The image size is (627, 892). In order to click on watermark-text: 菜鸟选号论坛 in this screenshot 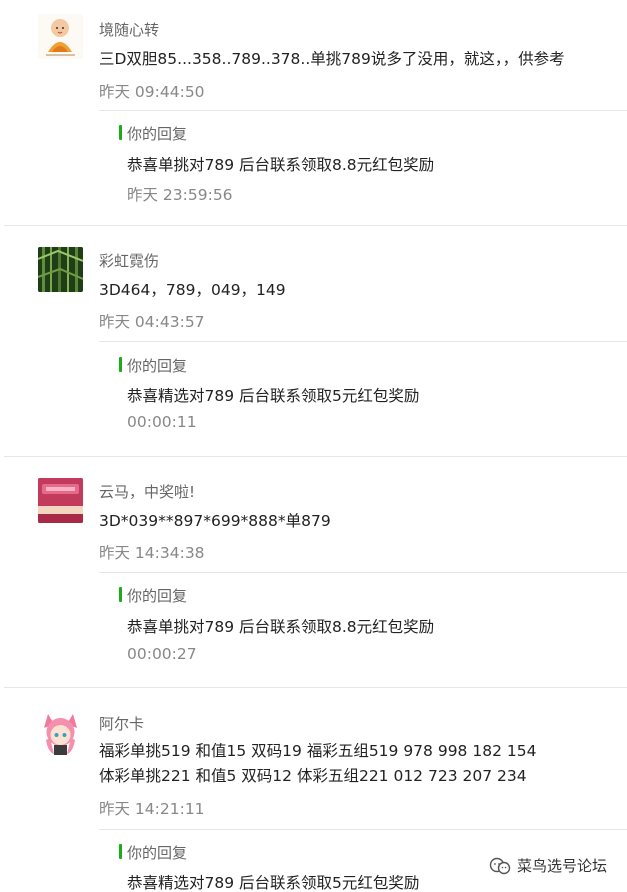, I will do `click(561, 866)`.